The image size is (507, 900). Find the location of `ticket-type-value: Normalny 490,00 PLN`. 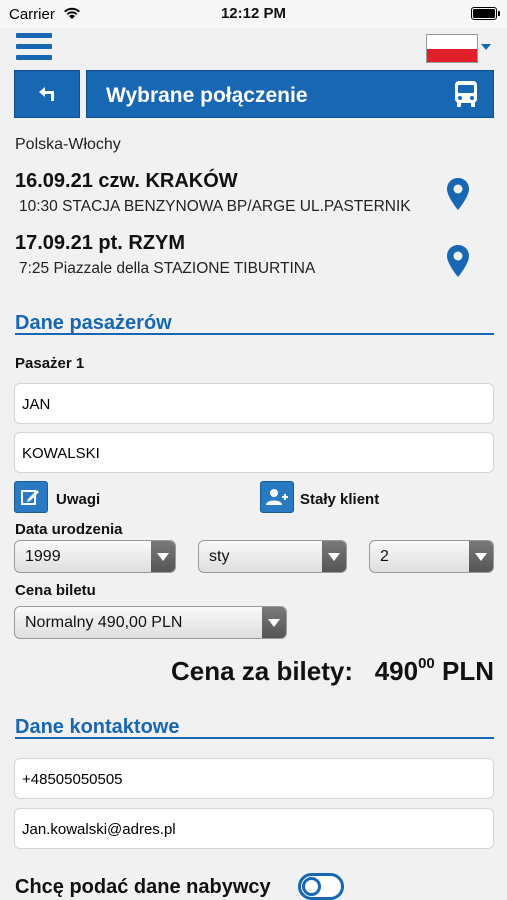

ticket-type-value: Normalny 490,00 PLN is located at coordinates (104, 622).